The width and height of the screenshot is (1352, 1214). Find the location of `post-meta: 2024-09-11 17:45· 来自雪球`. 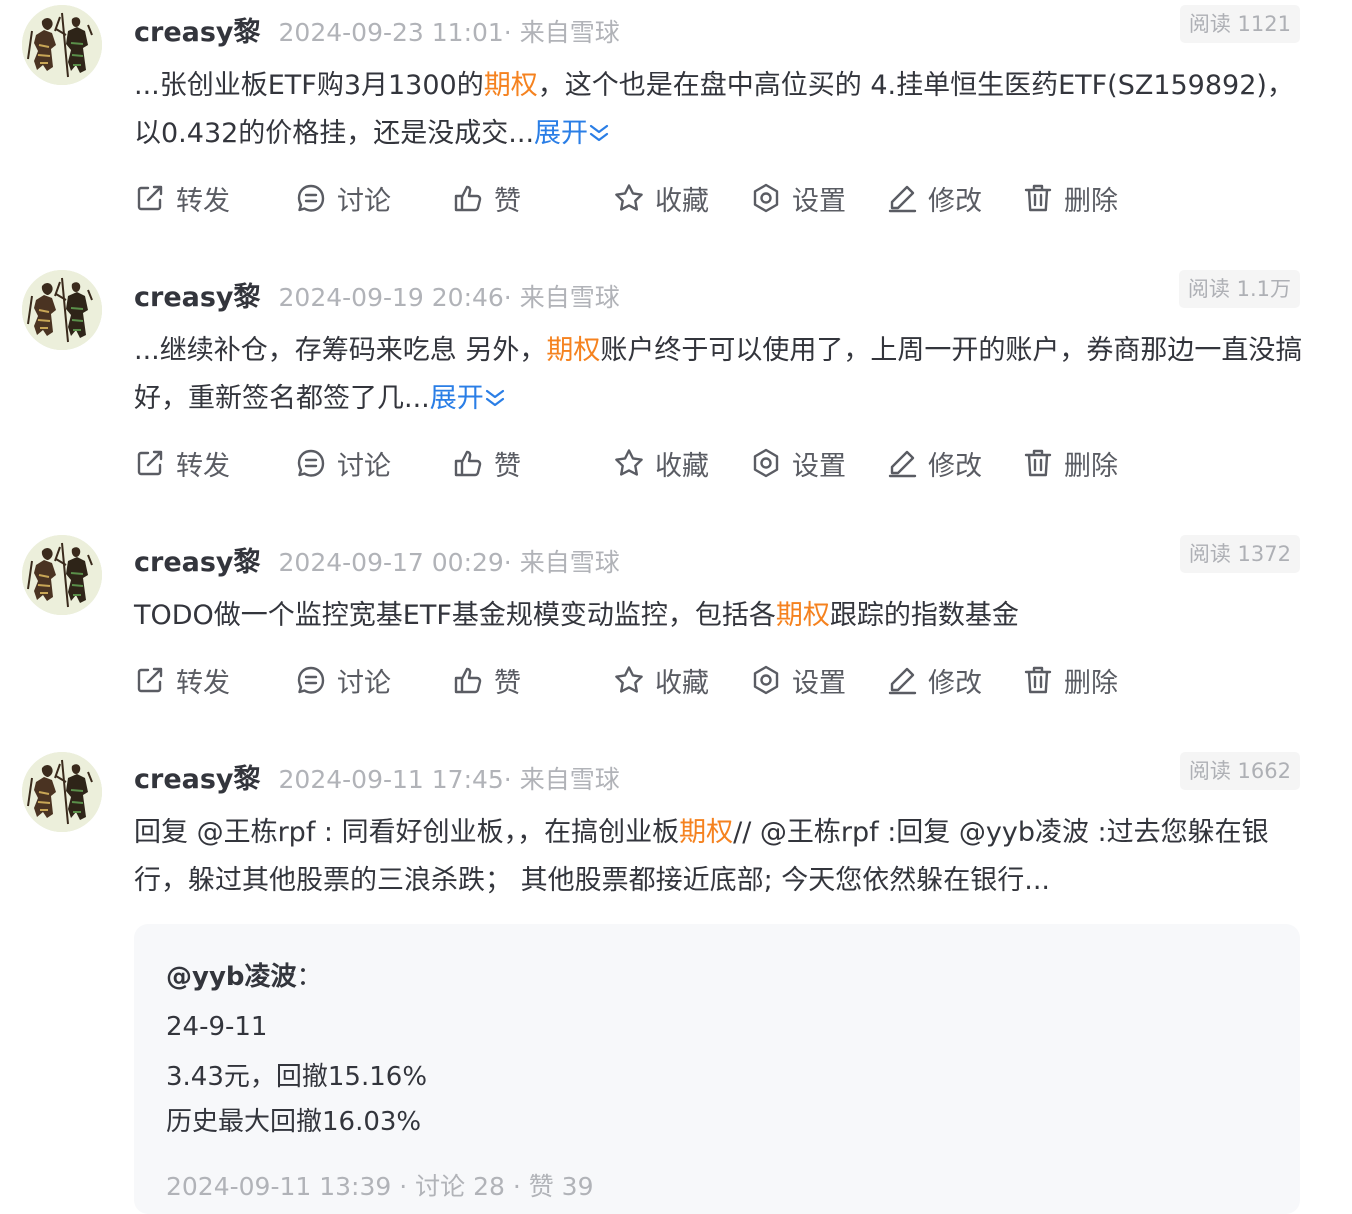

post-meta: 2024-09-11 17:45· 来自雪球 is located at coordinates (449, 779).